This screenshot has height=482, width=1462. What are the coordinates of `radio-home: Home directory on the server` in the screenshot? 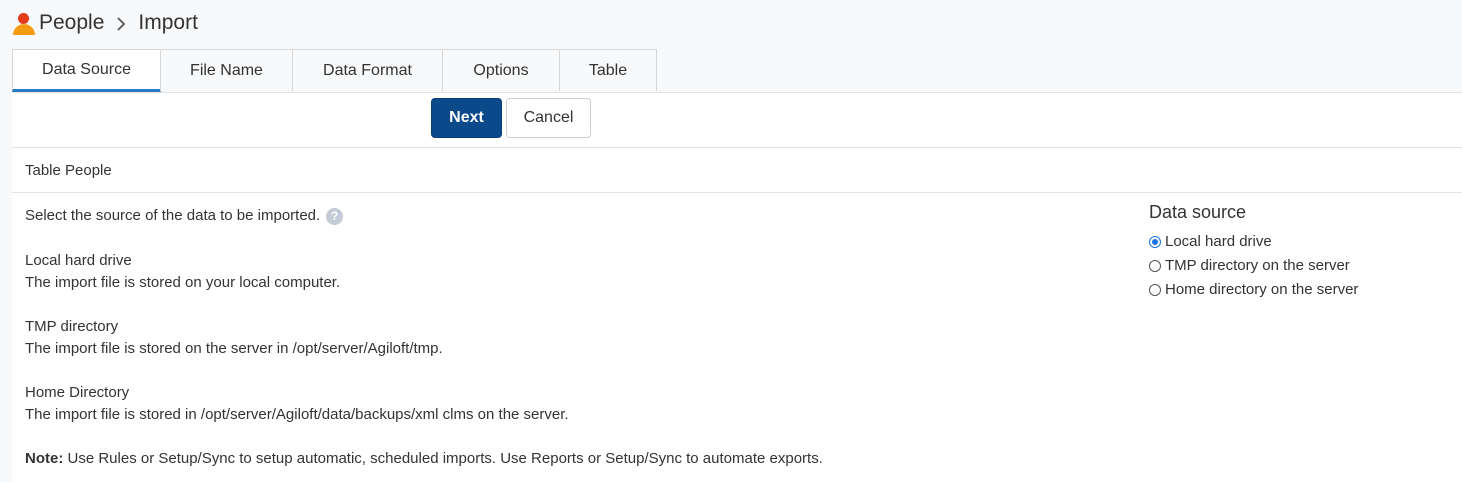 It's located at (1253, 290).